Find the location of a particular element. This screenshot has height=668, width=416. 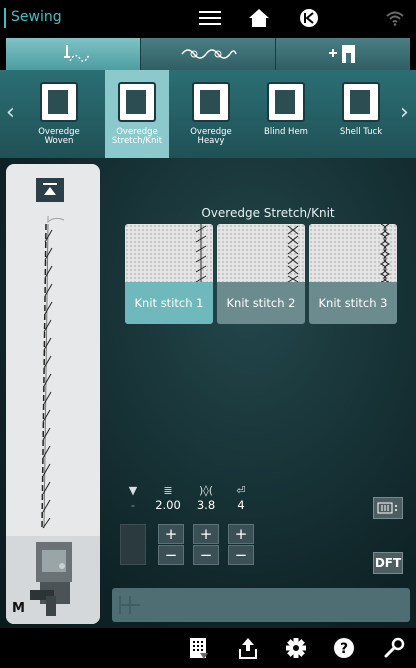

tension-value: - is located at coordinates (133, 505).